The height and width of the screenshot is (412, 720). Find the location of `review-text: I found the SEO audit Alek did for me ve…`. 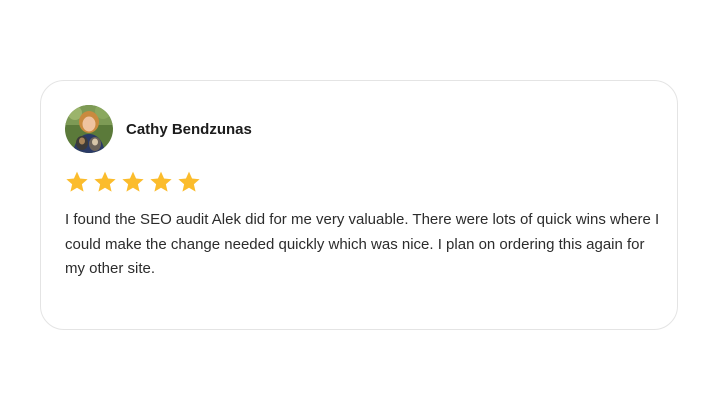

review-text: I found the SEO audit Alek did for me ve… is located at coordinates (362, 244).